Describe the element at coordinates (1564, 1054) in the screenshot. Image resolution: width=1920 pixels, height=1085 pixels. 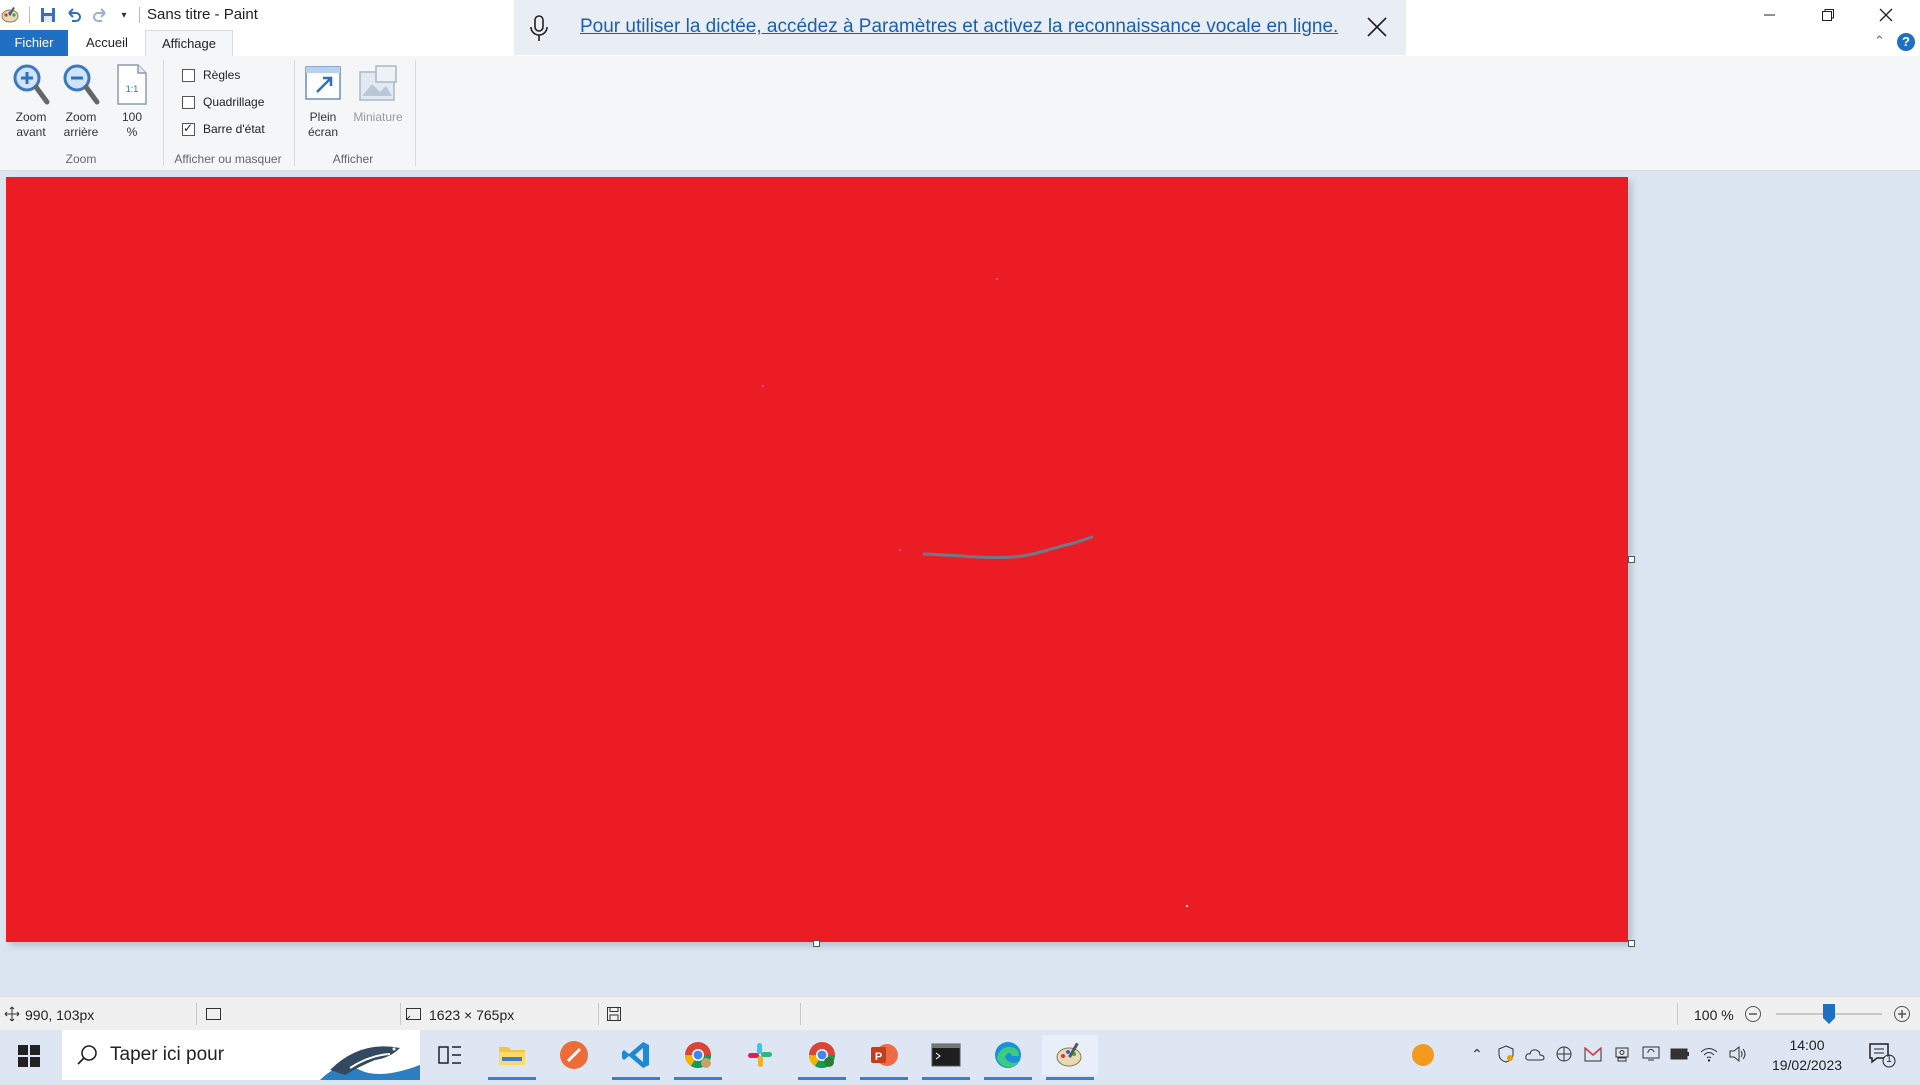
I see `network-share-icon` at that location.